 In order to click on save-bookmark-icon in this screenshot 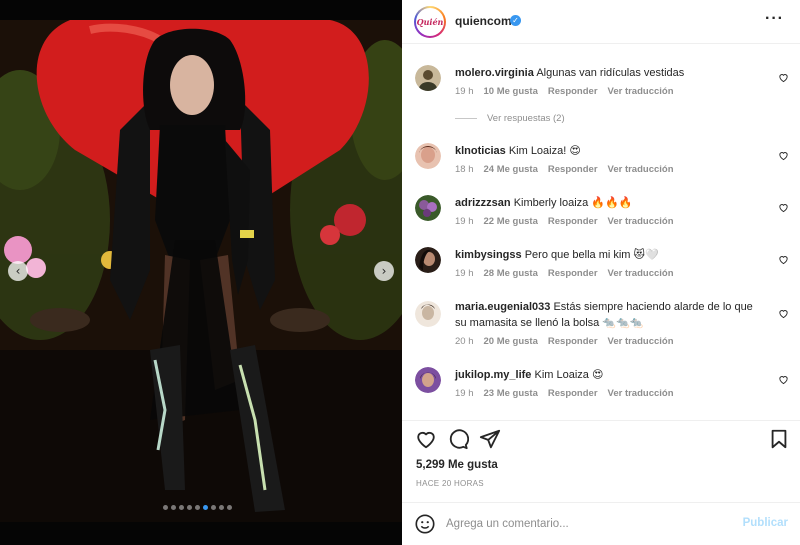, I will do `click(779, 439)`.